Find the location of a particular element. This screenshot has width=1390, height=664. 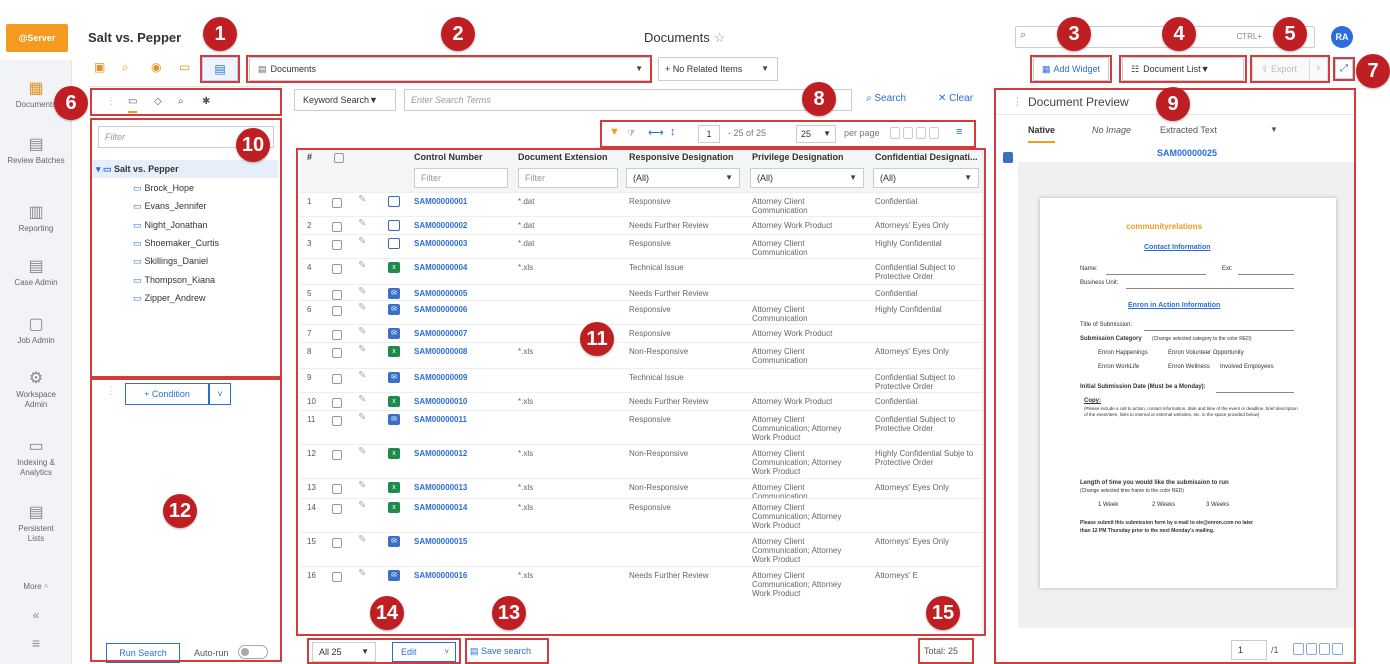

edit-select: Edit ˅ is located at coordinates (424, 652).